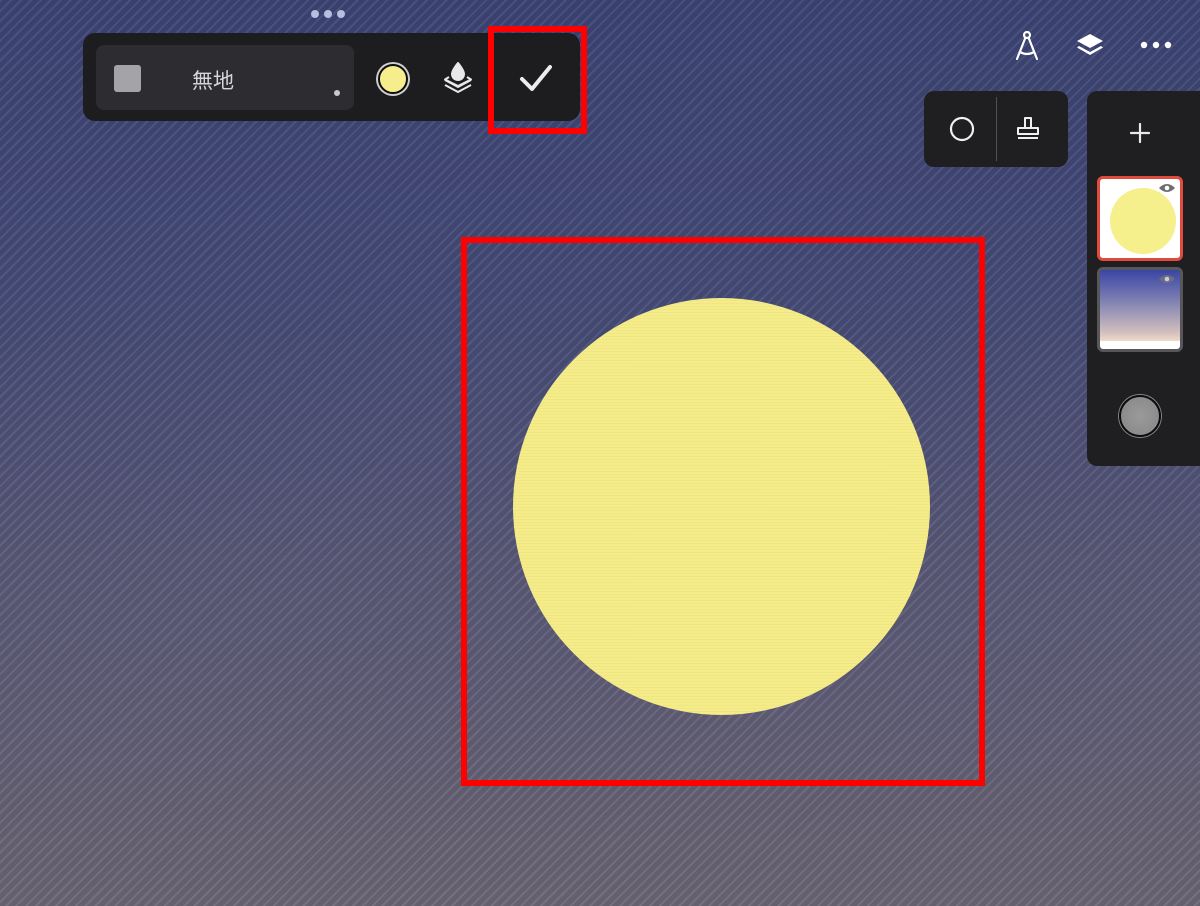 The height and width of the screenshot is (906, 1200). What do you see at coordinates (1027, 46) in the screenshot?
I see `compass-icon` at bounding box center [1027, 46].